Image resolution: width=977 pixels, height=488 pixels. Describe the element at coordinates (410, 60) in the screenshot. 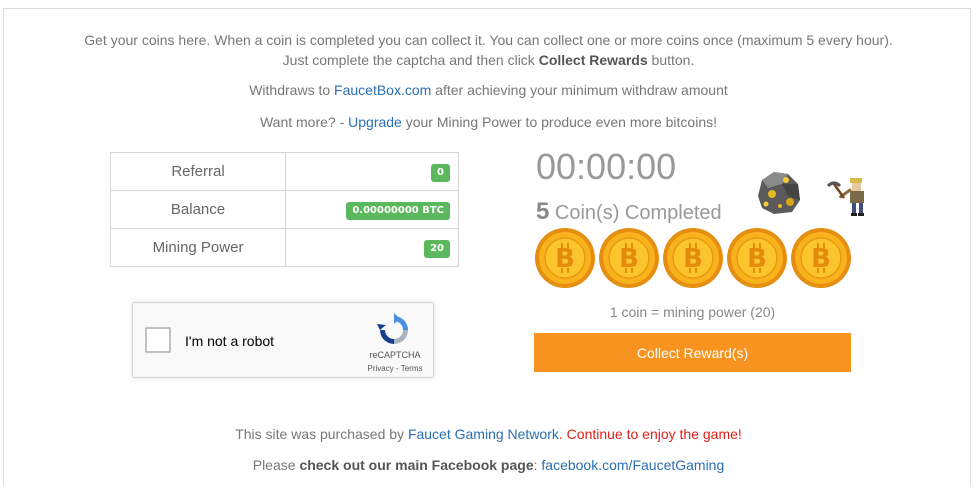

I see `intro-line-2-pre: Just complete the captcha and then click` at that location.